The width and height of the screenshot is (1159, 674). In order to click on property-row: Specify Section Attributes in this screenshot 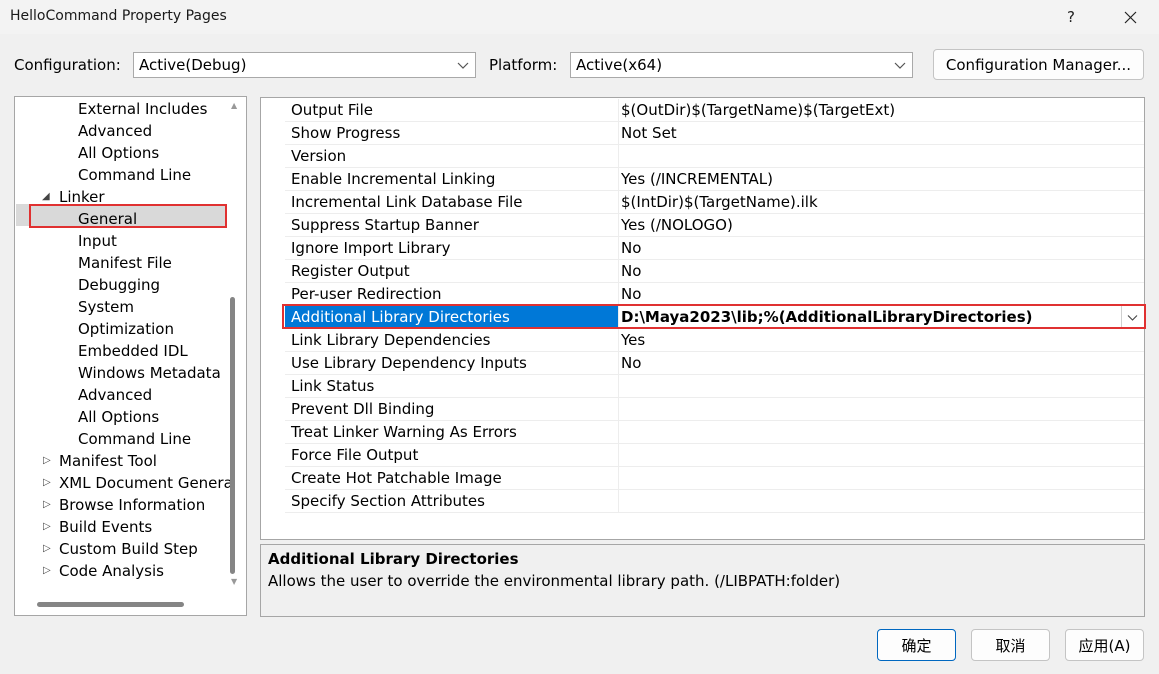, I will do `click(714, 501)`.